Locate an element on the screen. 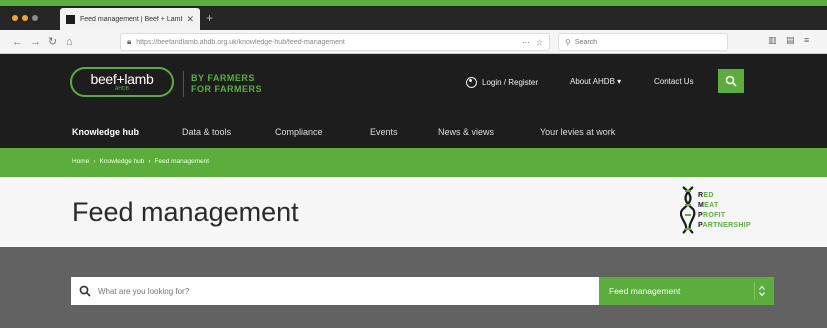 This screenshot has height=328, width=827. browser-search-box: ⚲ is located at coordinates (643, 42).